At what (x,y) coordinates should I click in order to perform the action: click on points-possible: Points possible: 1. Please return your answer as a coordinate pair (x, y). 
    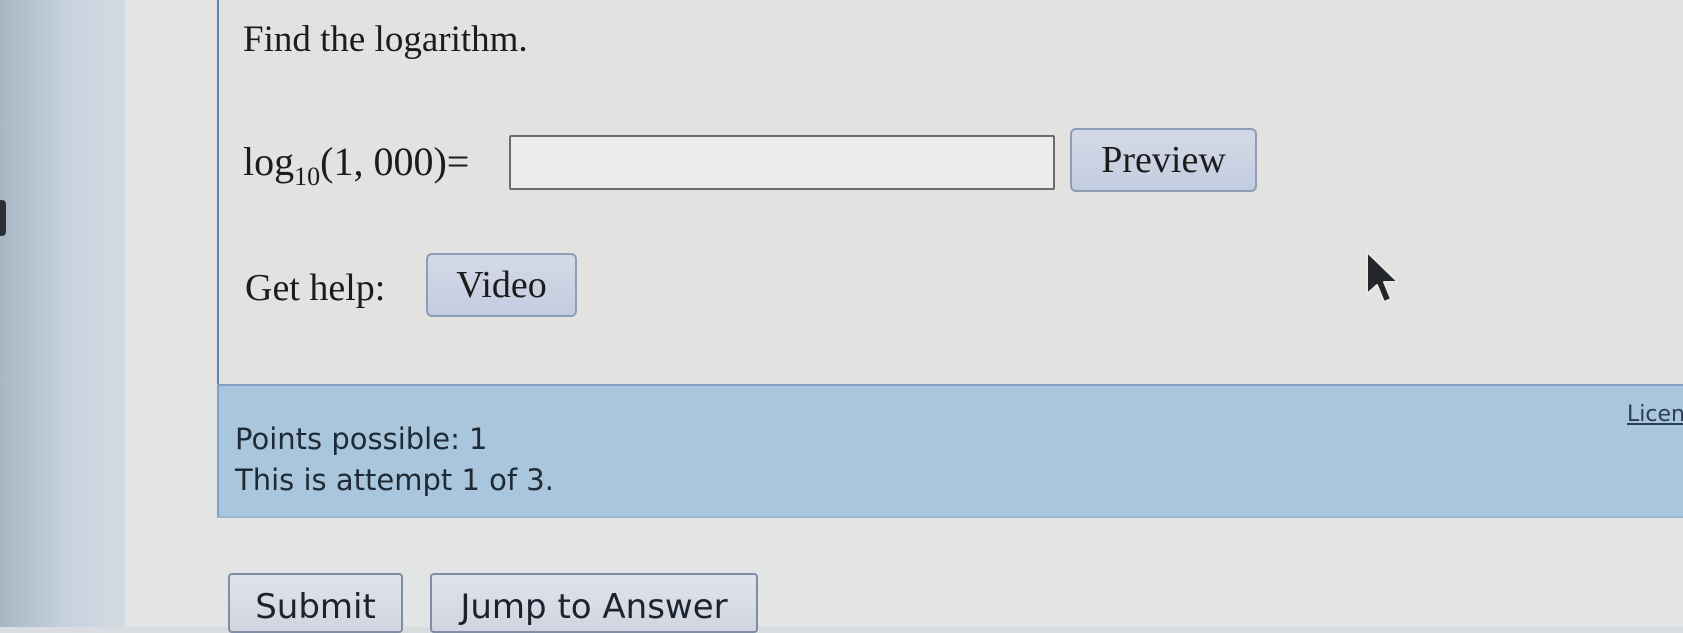
    Looking at the image, I should click on (361, 439).